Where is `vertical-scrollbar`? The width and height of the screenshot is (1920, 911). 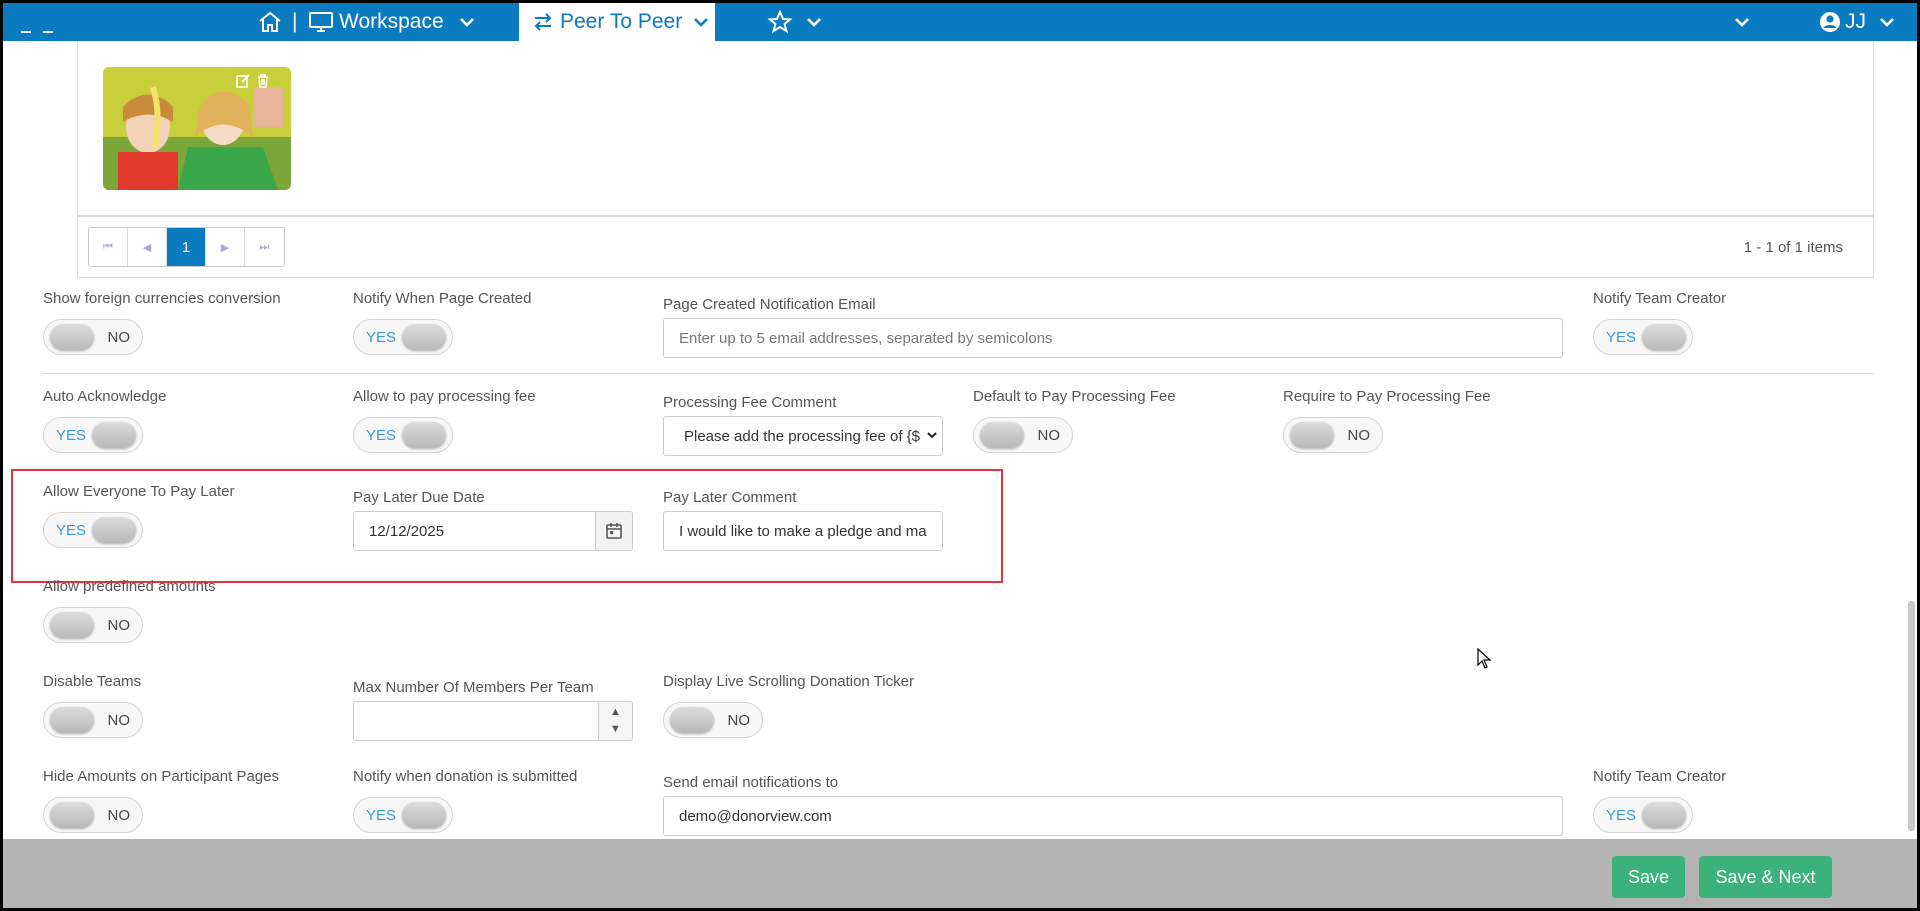 vertical-scrollbar is located at coordinates (1911, 716).